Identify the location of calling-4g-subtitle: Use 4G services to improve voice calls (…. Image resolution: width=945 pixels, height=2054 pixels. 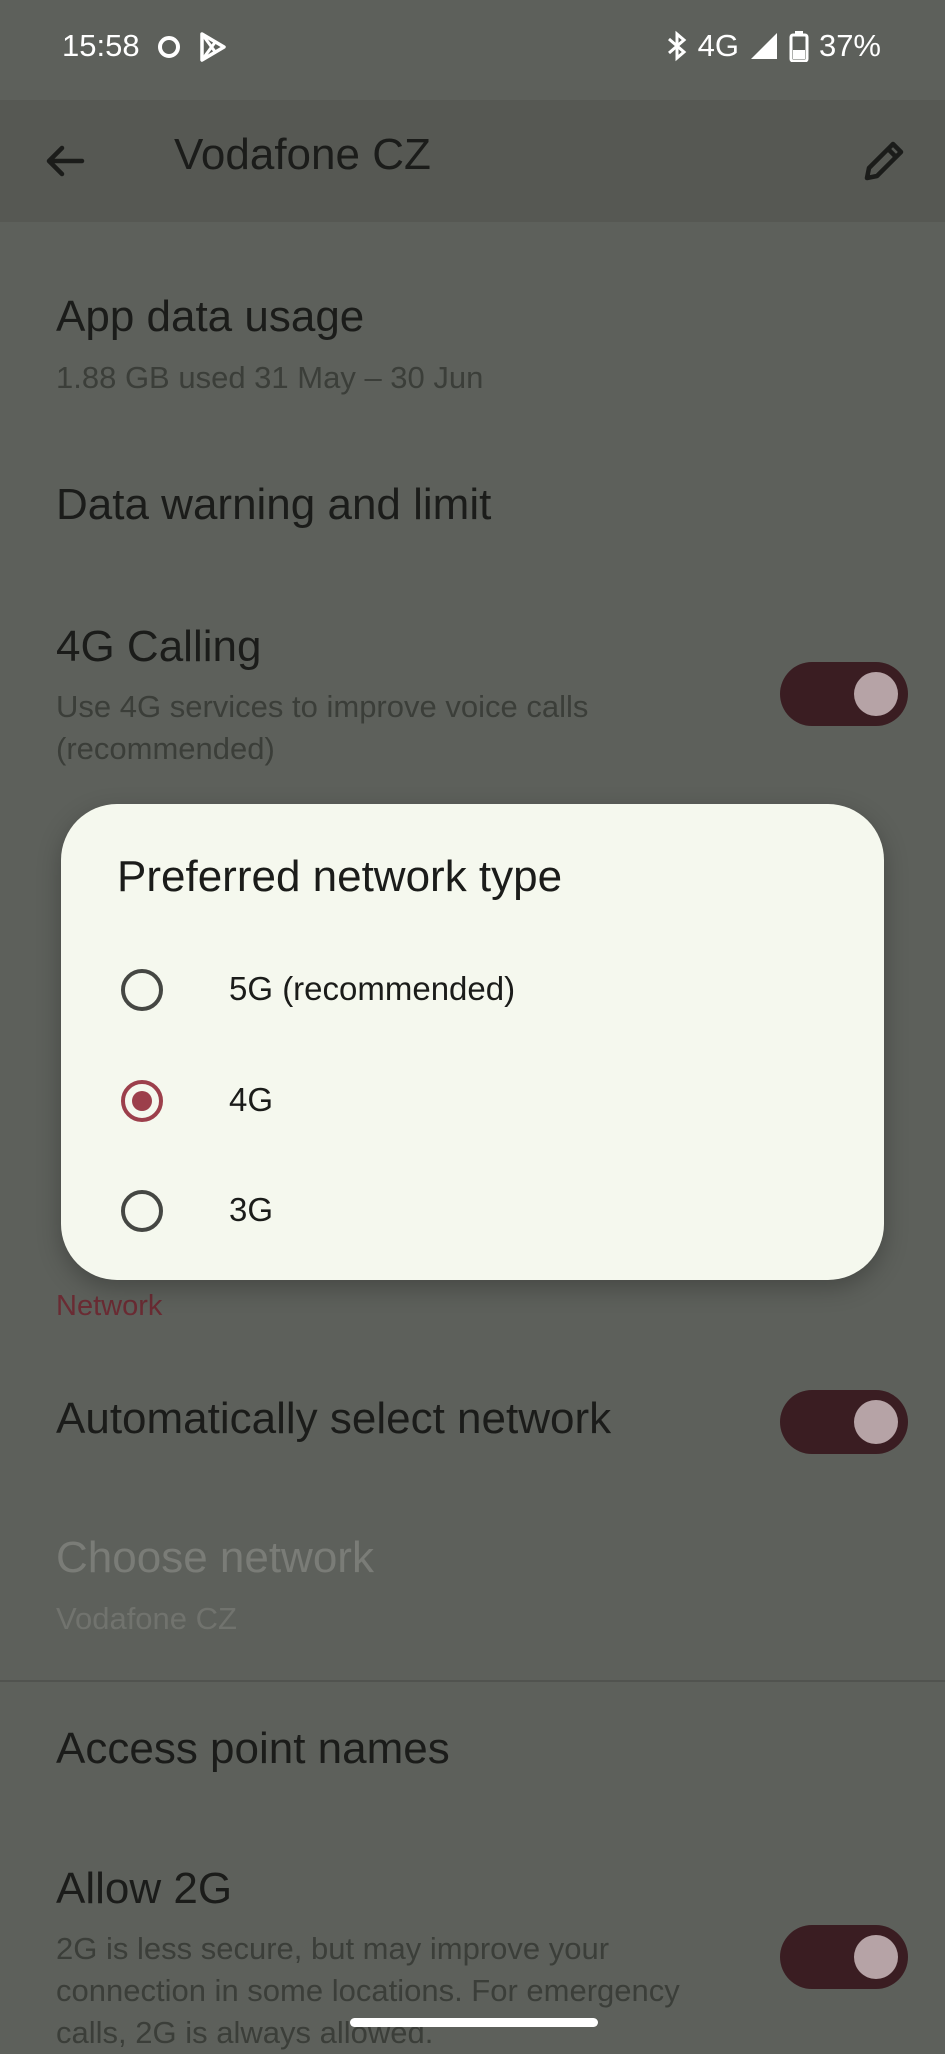
(322, 727).